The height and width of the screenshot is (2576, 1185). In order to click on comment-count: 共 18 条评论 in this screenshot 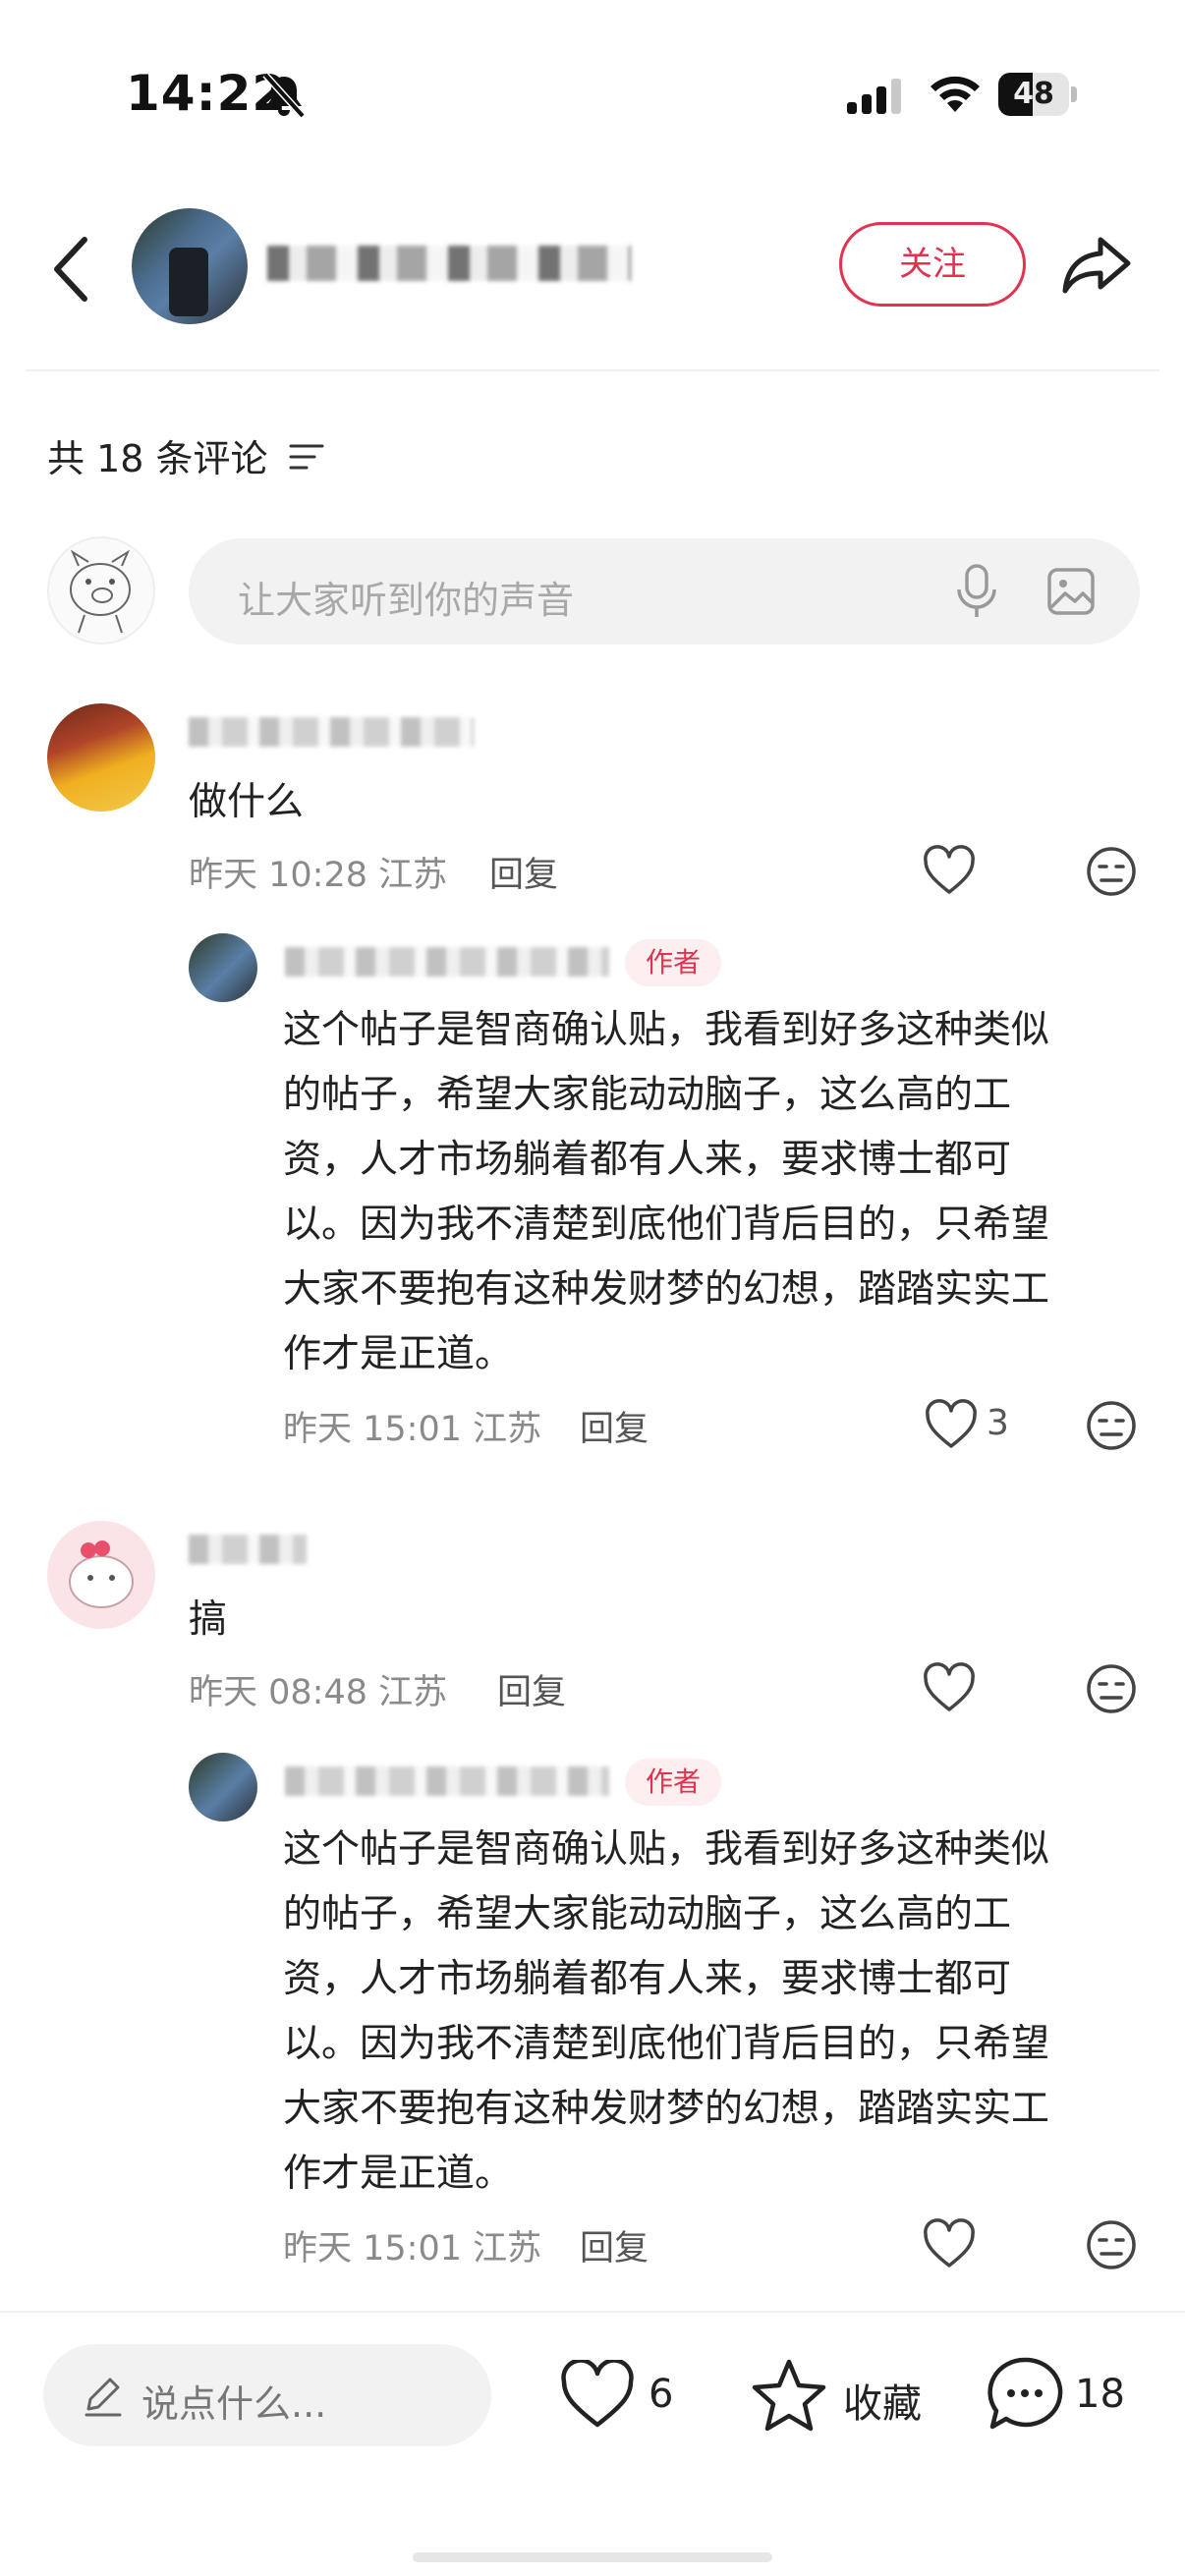, I will do `click(157, 458)`.